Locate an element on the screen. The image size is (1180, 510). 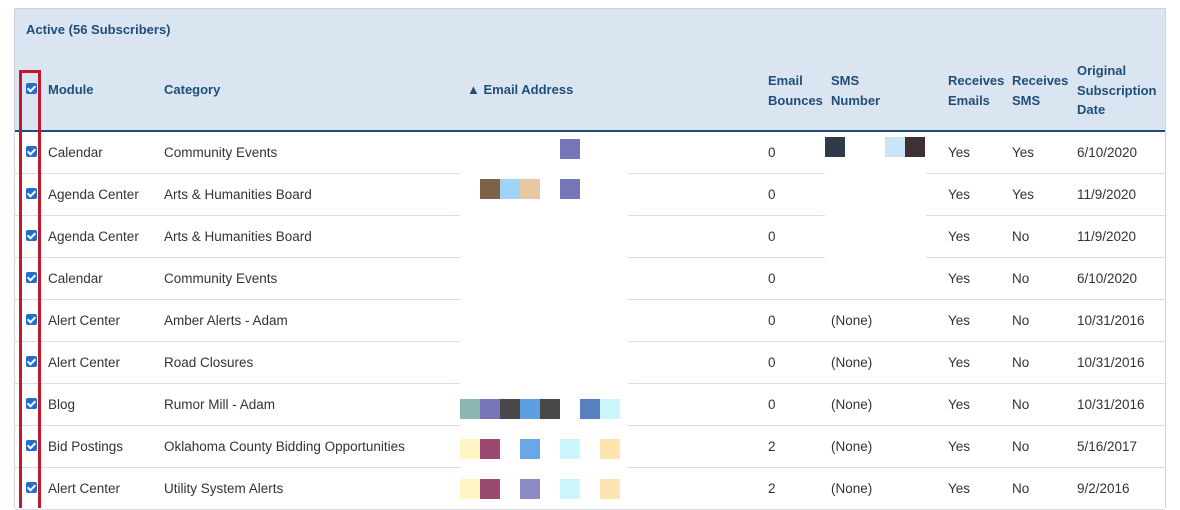
category-cell: Rumor Mill - Adam is located at coordinates (220, 404).